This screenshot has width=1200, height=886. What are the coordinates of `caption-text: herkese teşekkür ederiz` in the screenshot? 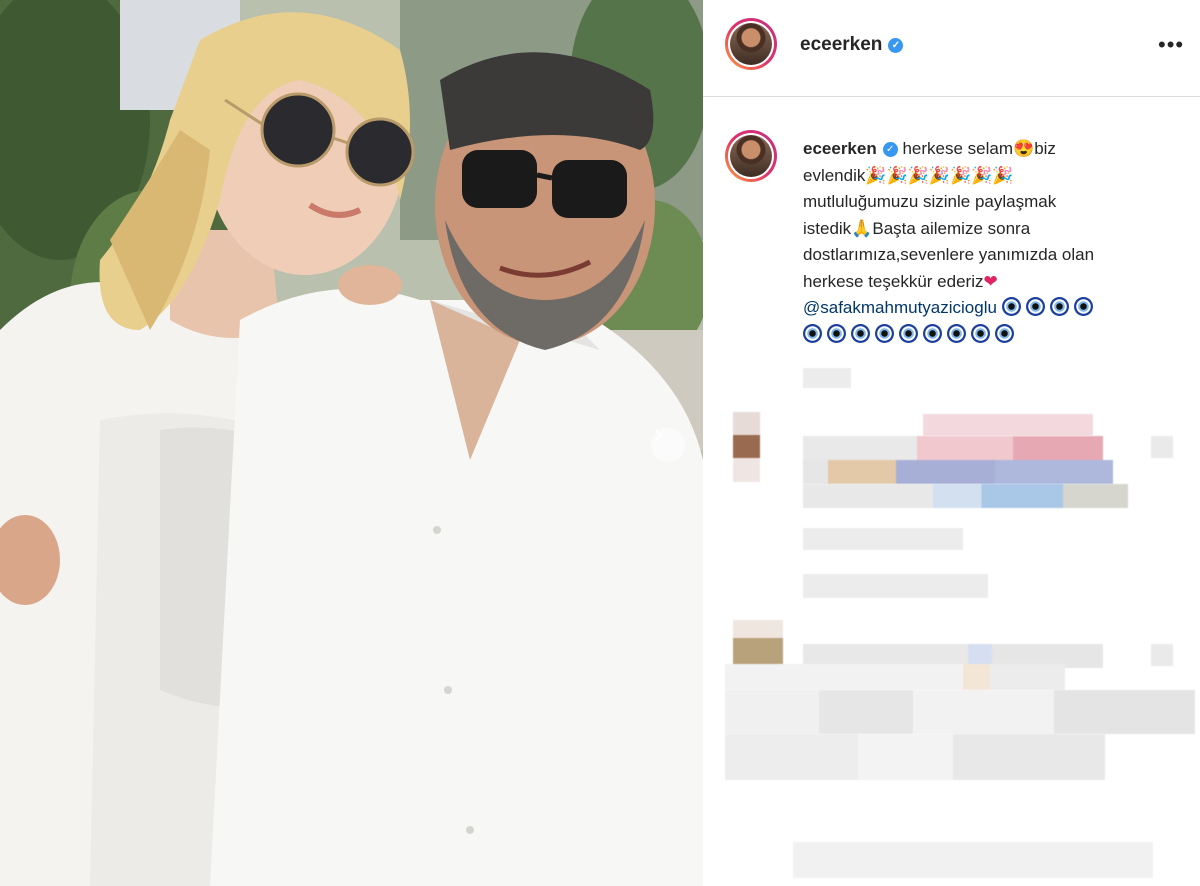 It's located at (893, 281).